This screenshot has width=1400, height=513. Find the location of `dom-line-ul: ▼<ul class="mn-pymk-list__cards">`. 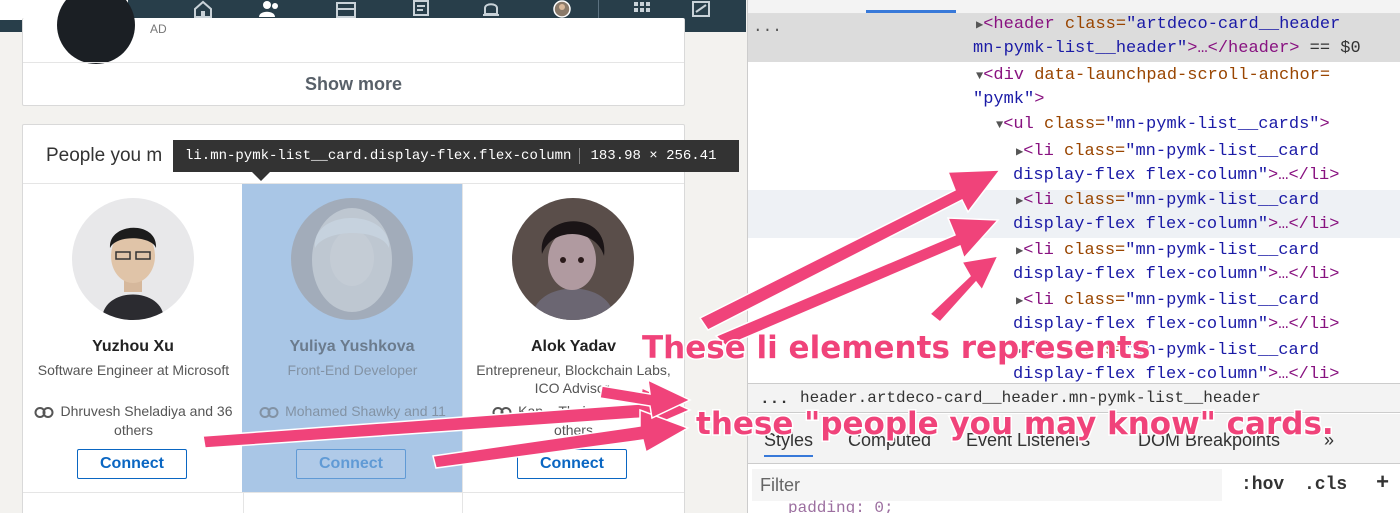

dom-line-ul: ▼<ul class="mn-pymk-list__cards"> is located at coordinates (1163, 125).